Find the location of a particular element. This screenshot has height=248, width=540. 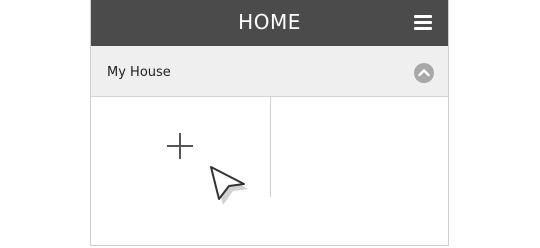

add-device-tile is located at coordinates (180, 151).